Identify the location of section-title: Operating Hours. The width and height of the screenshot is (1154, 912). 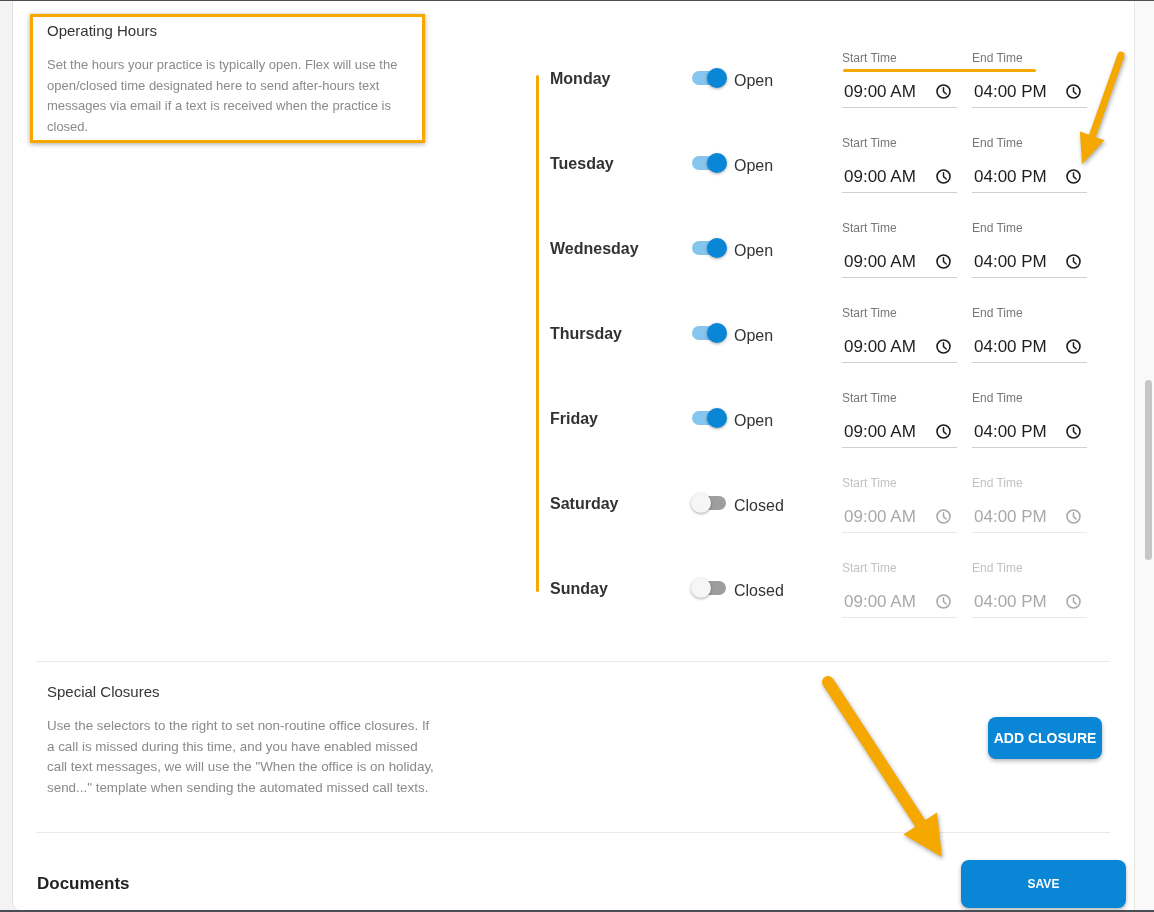
(103, 31).